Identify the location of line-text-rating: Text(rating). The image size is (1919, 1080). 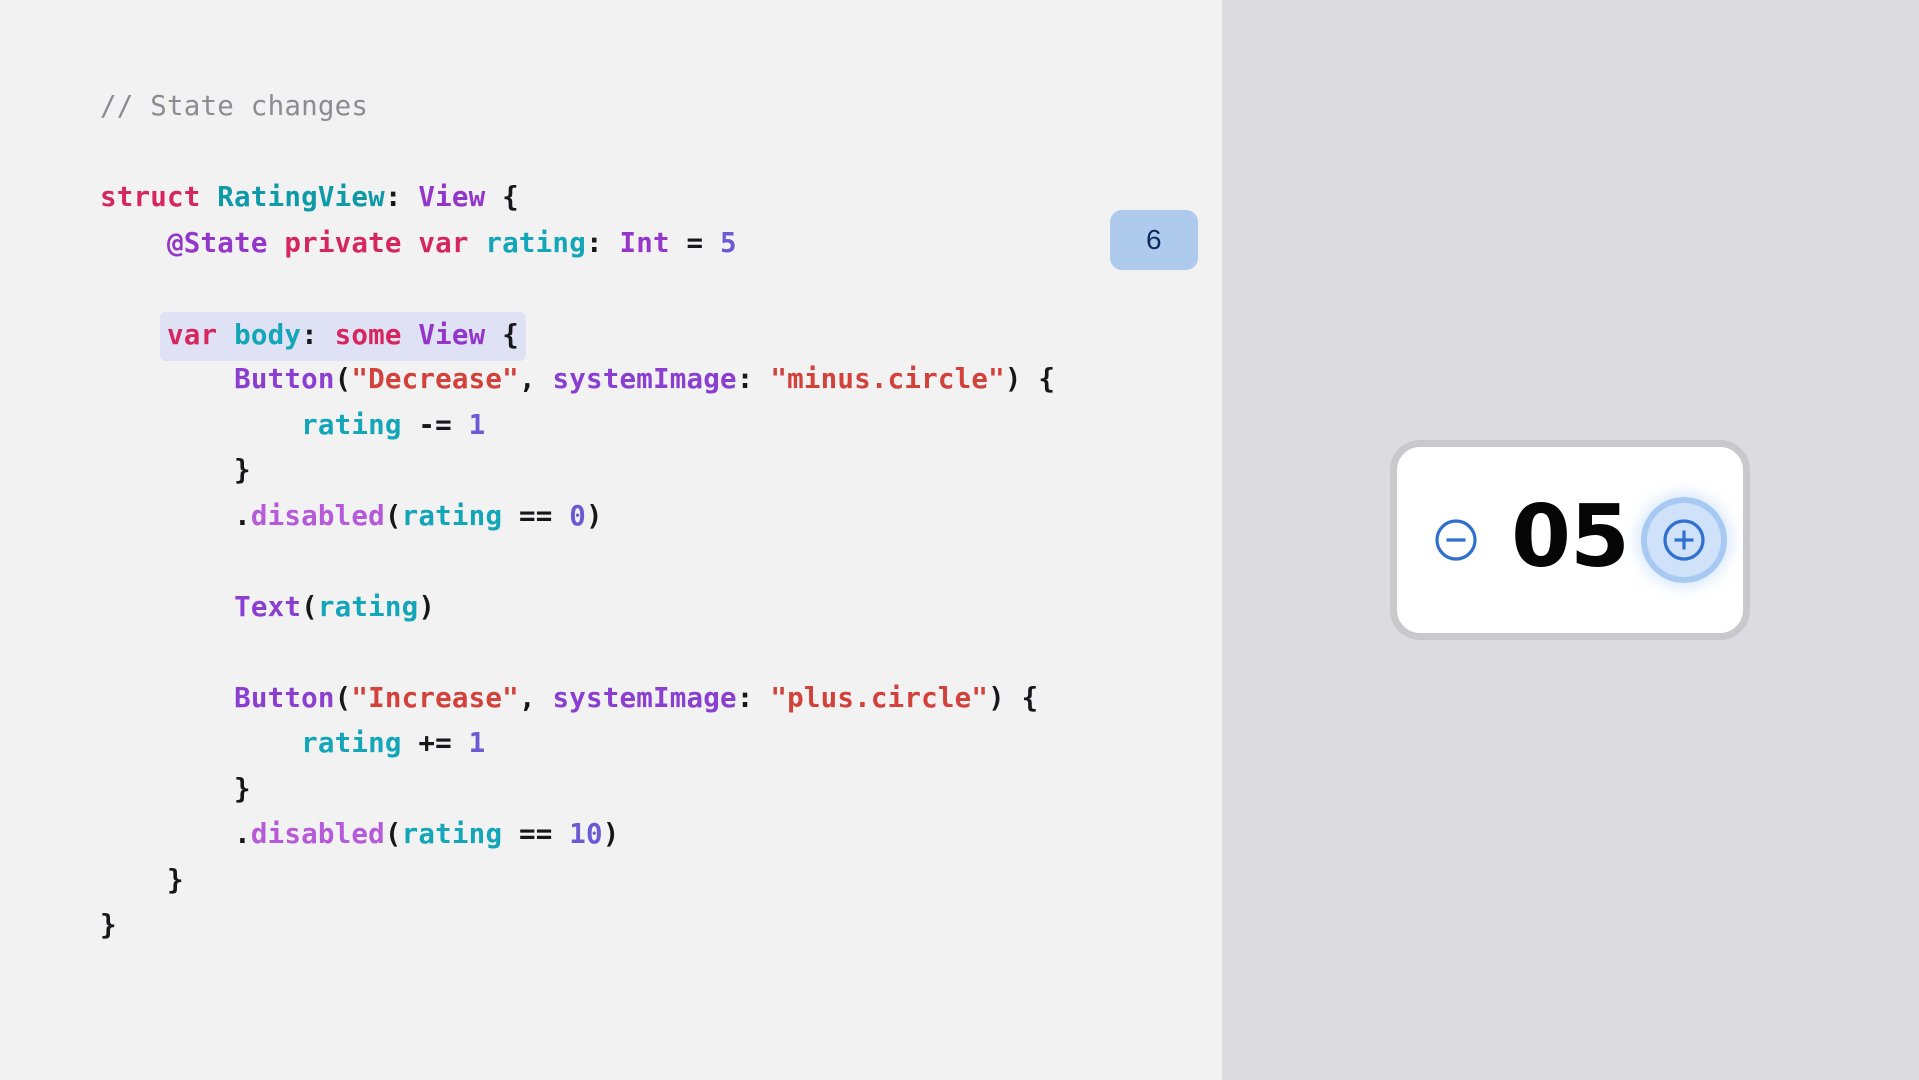
(577, 608).